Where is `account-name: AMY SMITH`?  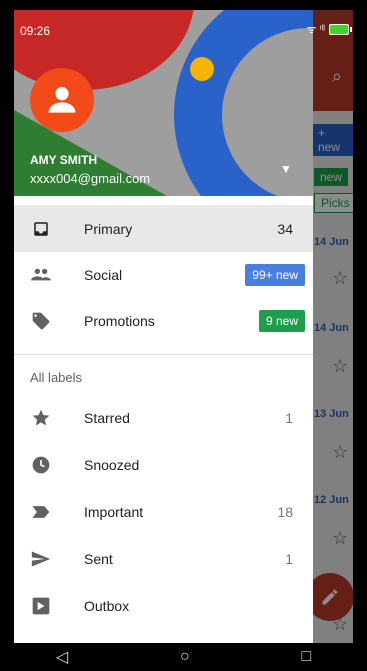 account-name: AMY SMITH is located at coordinates (64, 160).